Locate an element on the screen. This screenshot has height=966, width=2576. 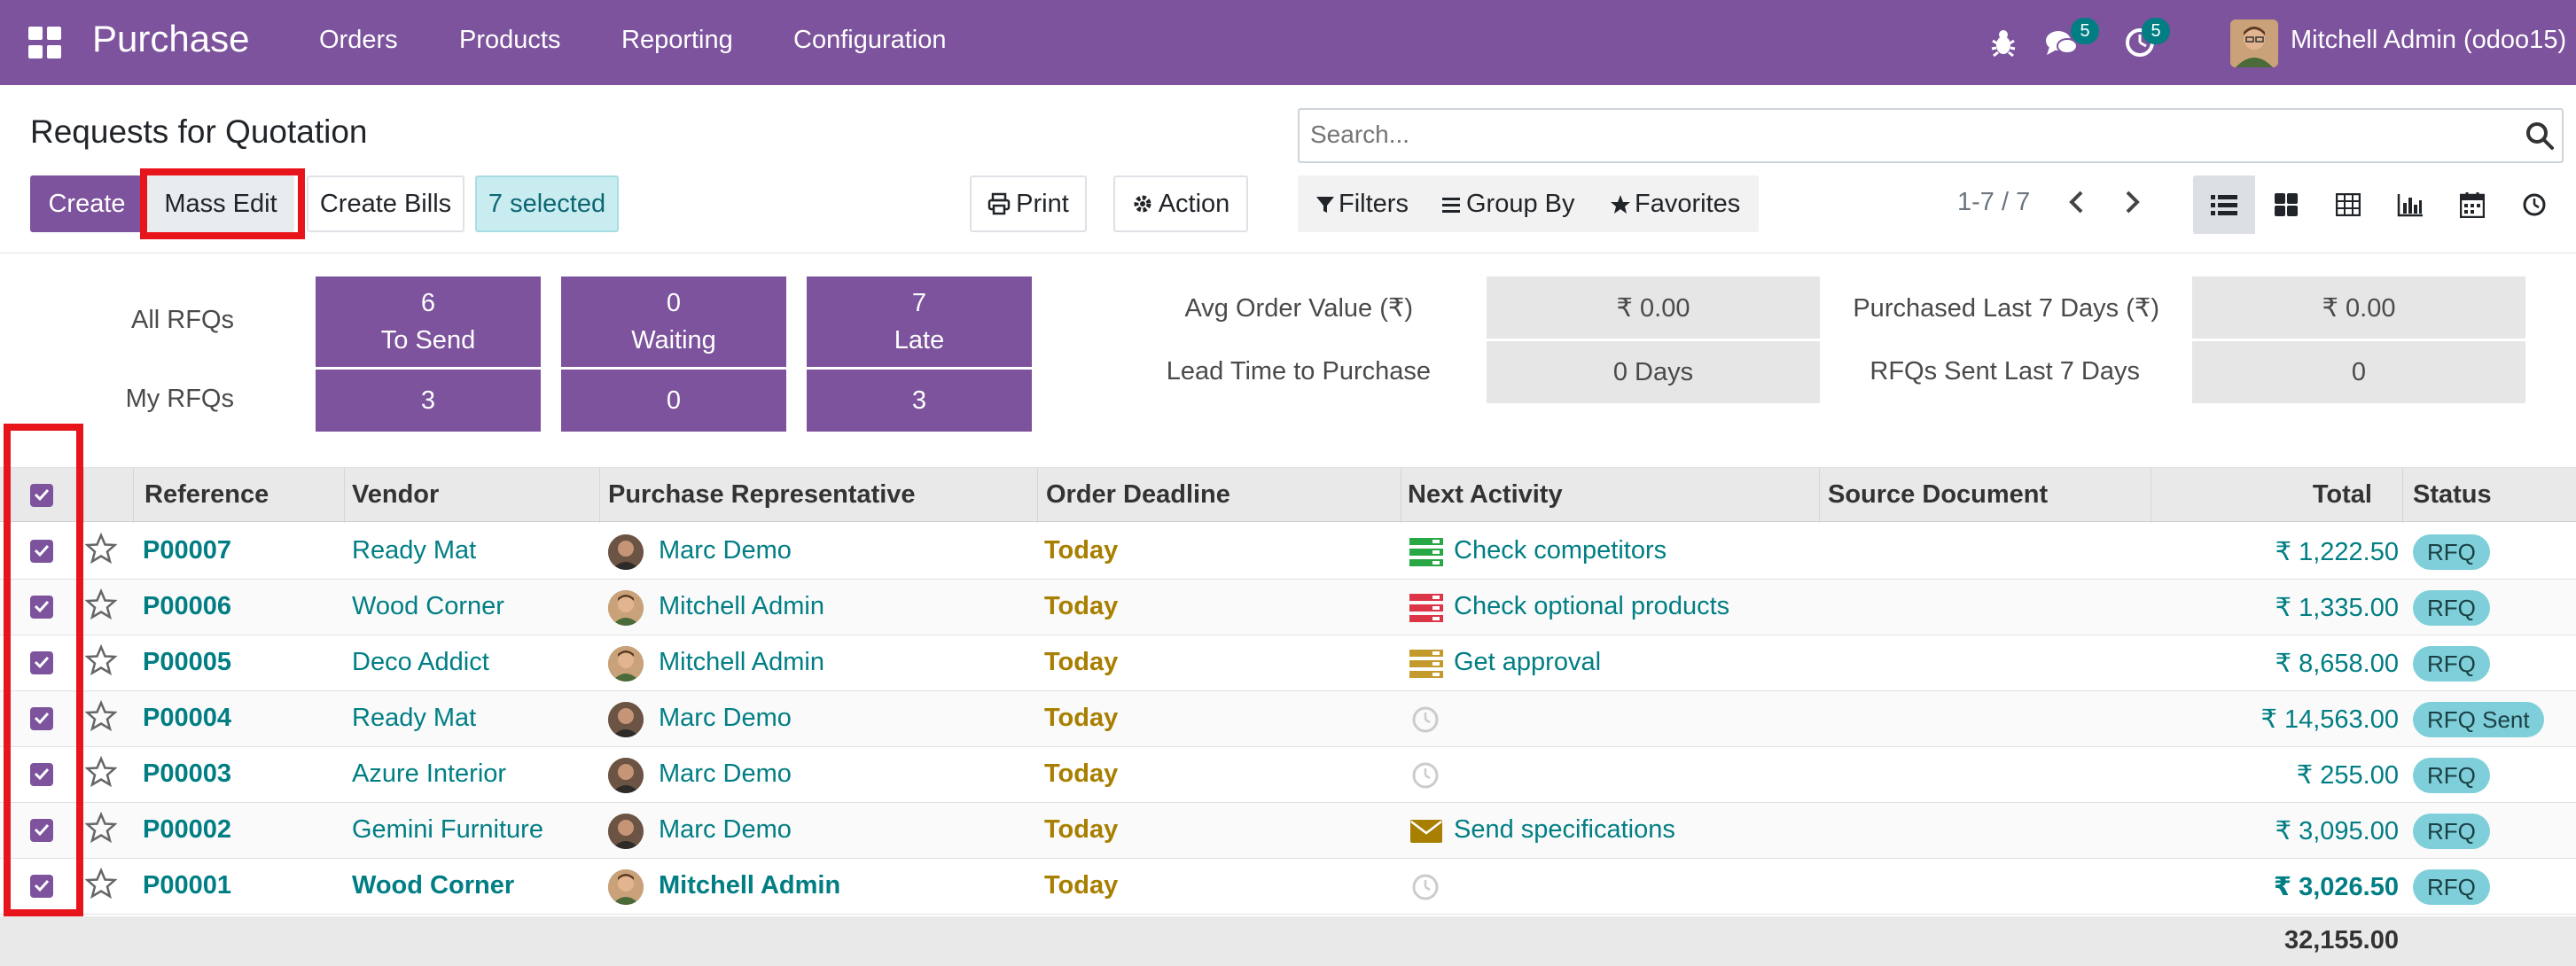
row-next-activity: Get approval is located at coordinates (1527, 662).